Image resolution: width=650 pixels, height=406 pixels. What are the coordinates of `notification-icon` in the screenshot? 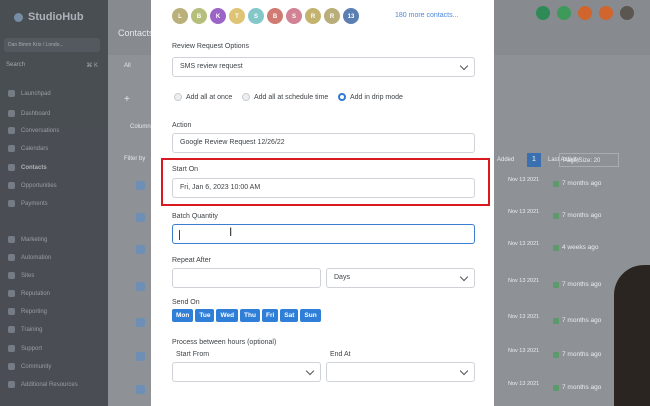 It's located at (606, 13).